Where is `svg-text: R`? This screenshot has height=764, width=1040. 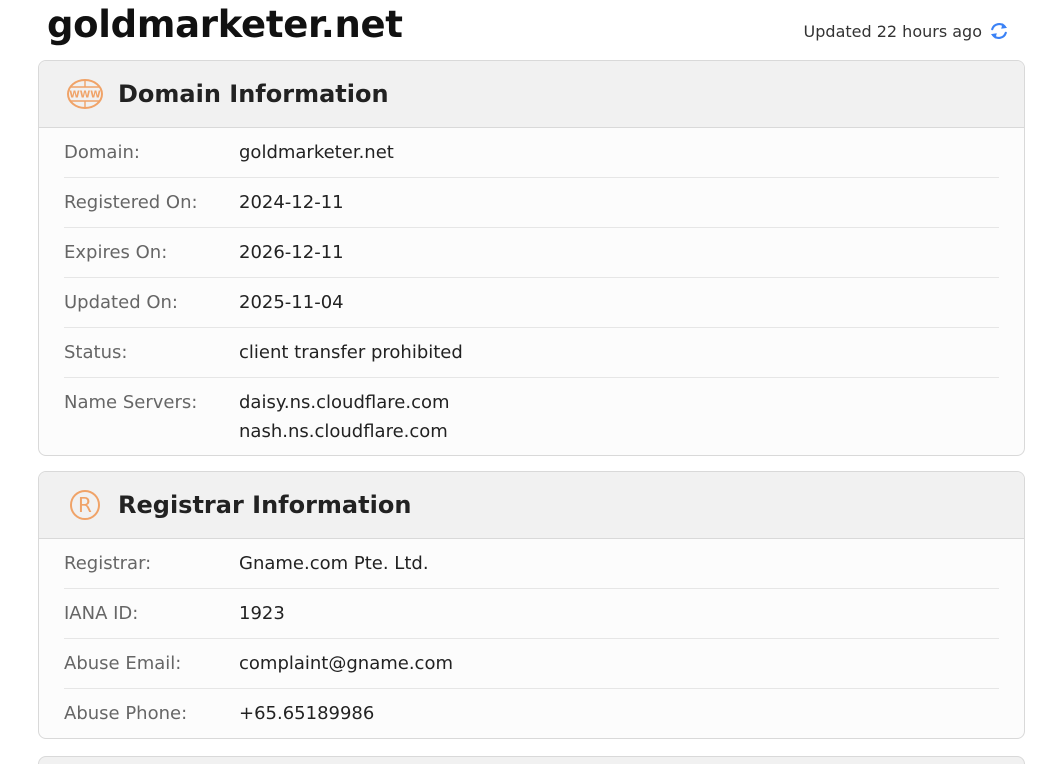 svg-text: R is located at coordinates (85, 505).